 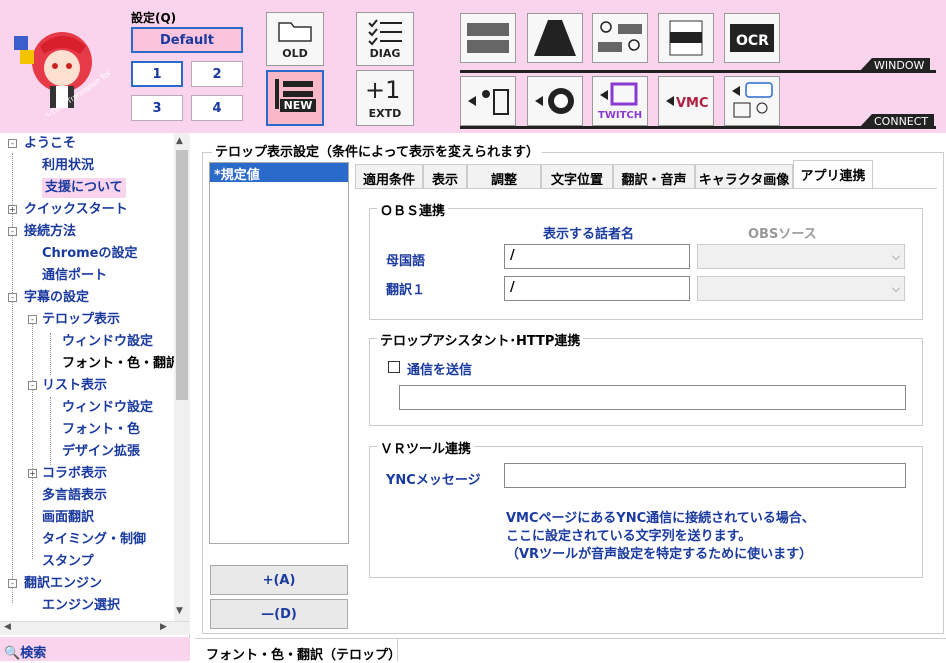 What do you see at coordinates (654, 176) in the screenshot?
I see `tab-translate-voice: 翻訳・音声` at bounding box center [654, 176].